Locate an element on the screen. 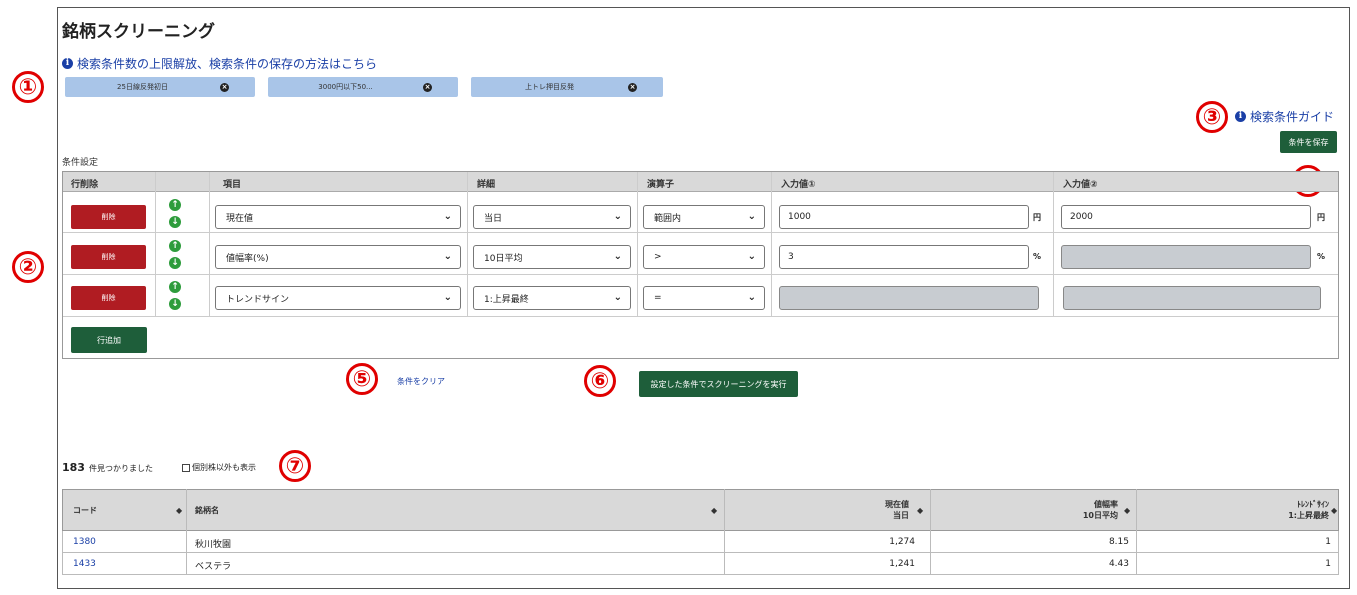  condition-chip: 25日線反発初日 × is located at coordinates (160, 87).